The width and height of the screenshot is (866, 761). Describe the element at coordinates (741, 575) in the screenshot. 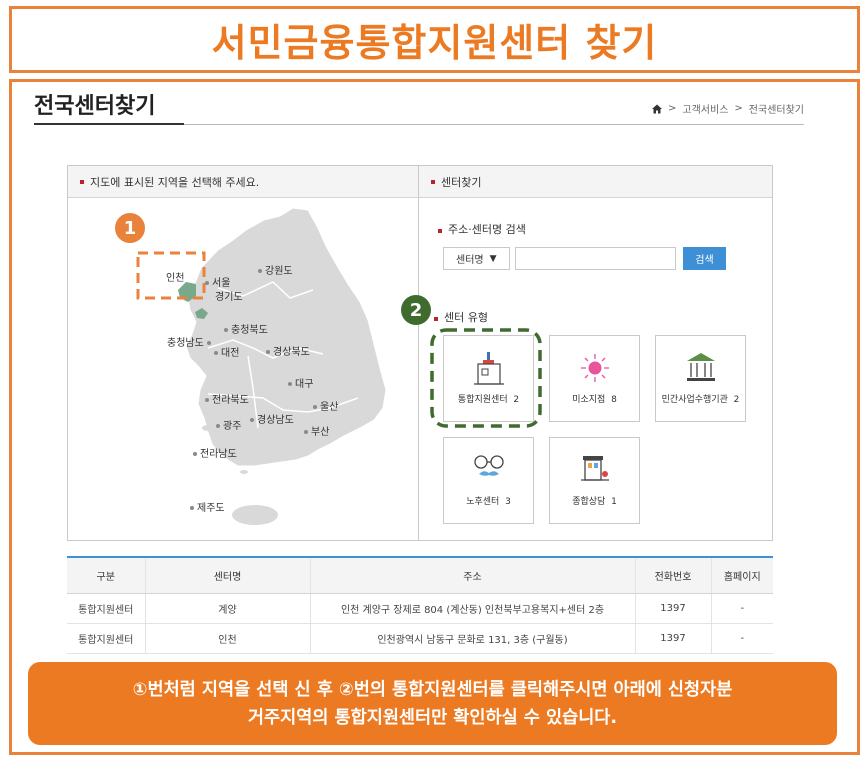

I see `table-header: 홈페이지` at that location.